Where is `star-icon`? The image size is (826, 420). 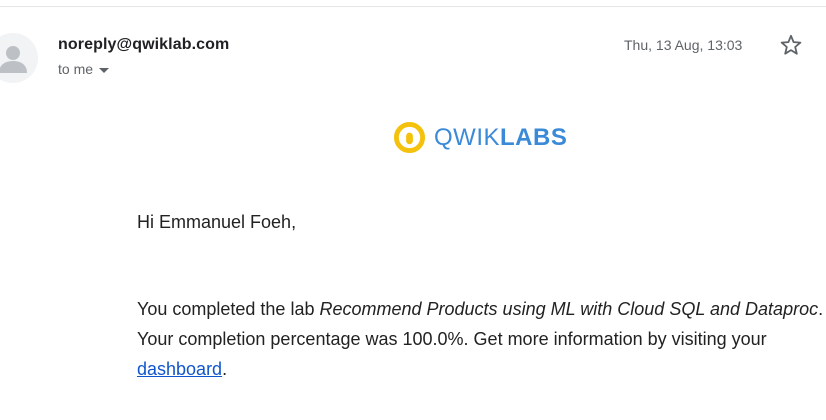
star-icon is located at coordinates (791, 45).